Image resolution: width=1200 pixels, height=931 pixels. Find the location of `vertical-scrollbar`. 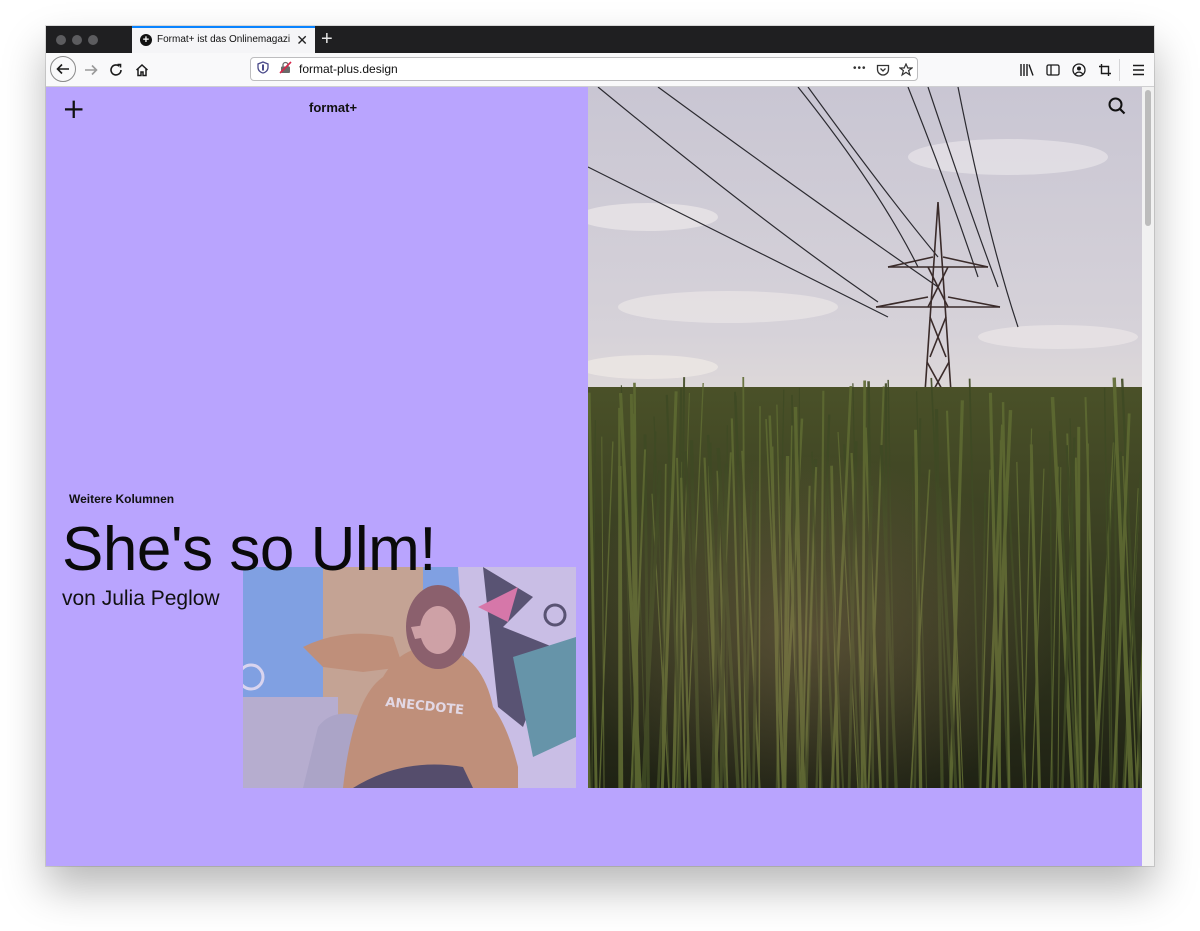

vertical-scrollbar is located at coordinates (1148, 476).